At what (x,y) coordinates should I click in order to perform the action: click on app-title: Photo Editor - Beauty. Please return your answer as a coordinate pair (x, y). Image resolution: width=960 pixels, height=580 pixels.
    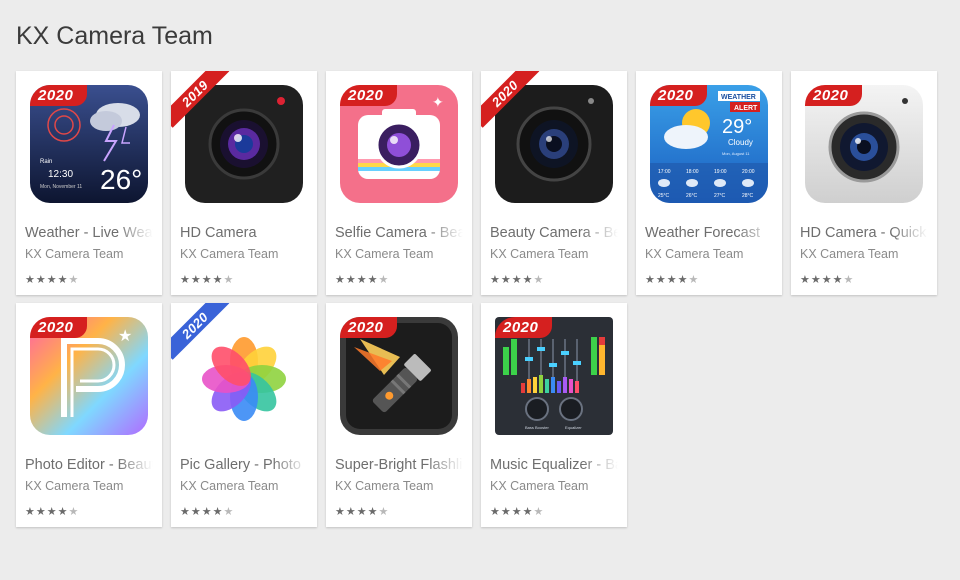
    Looking at the image, I should click on (89, 465).